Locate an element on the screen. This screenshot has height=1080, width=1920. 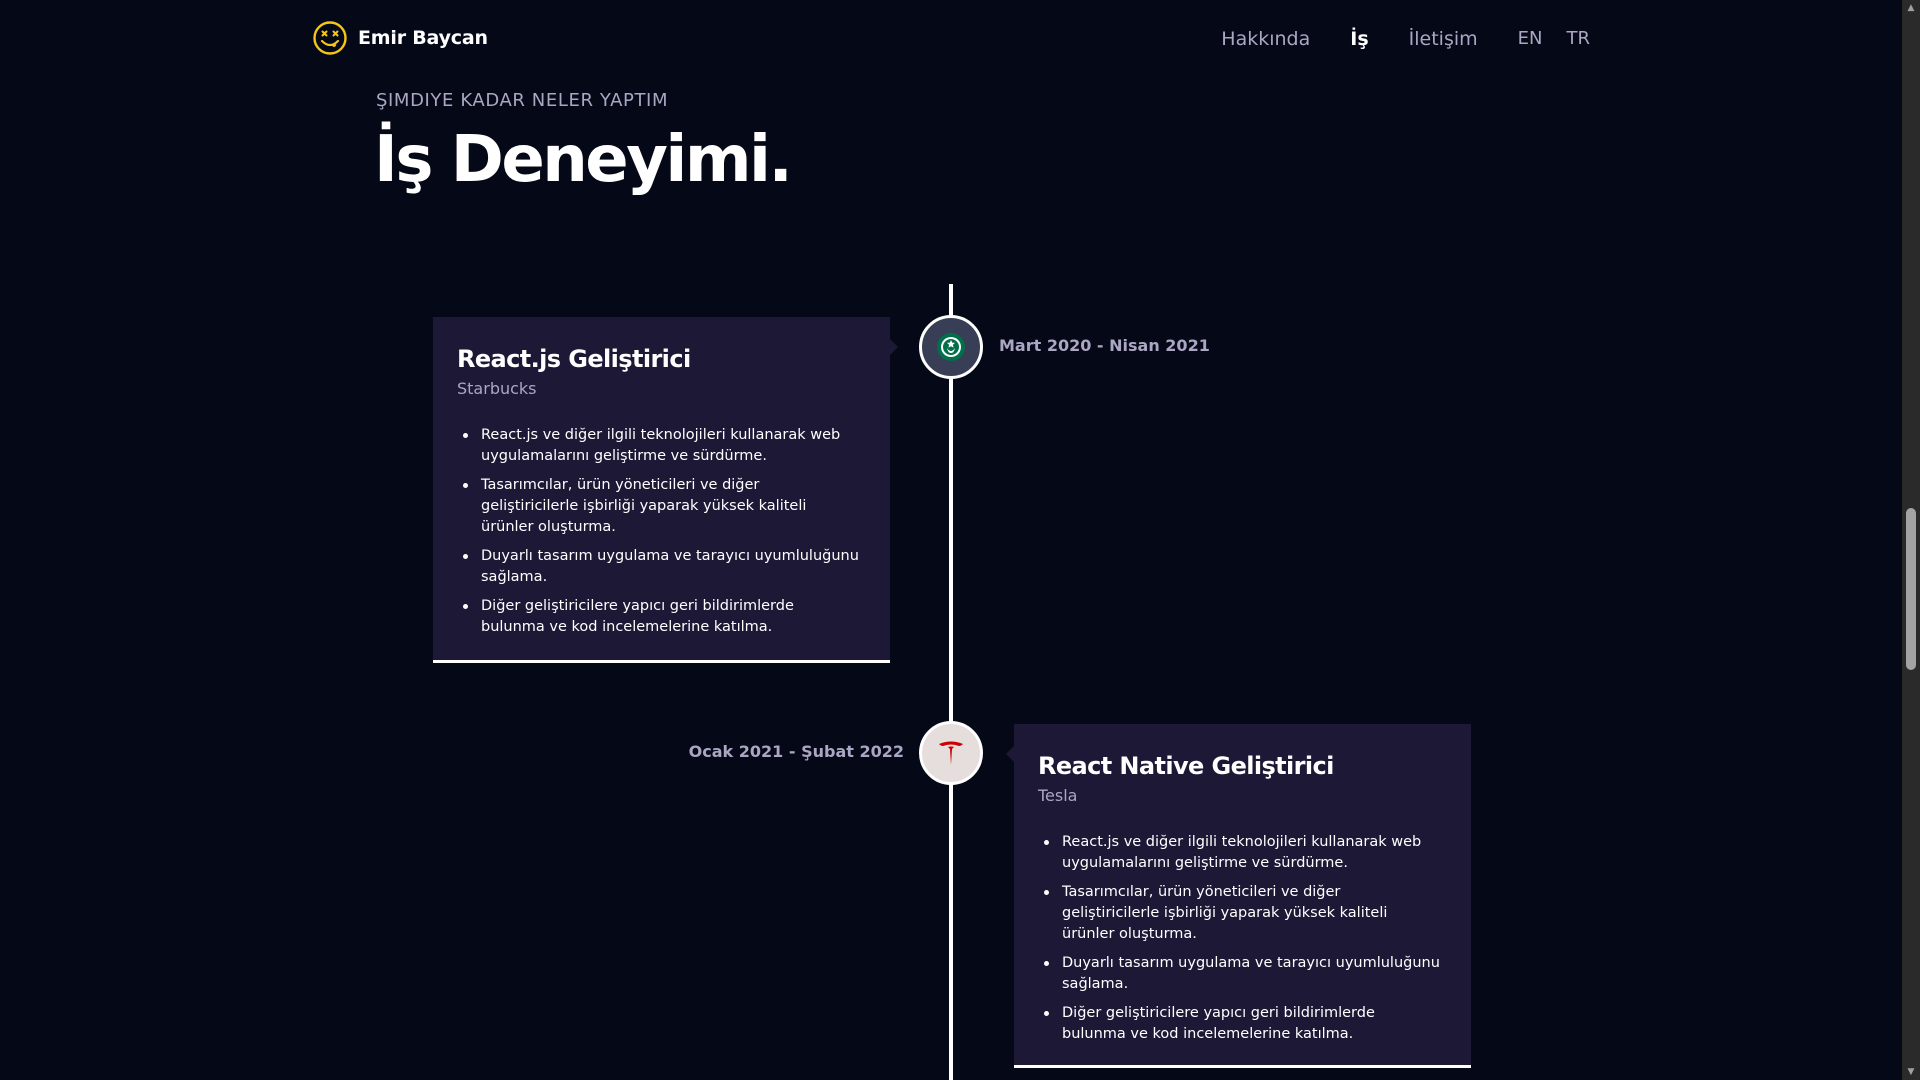
page-scrollbar: ▲ ▼ is located at coordinates (1911, 540).